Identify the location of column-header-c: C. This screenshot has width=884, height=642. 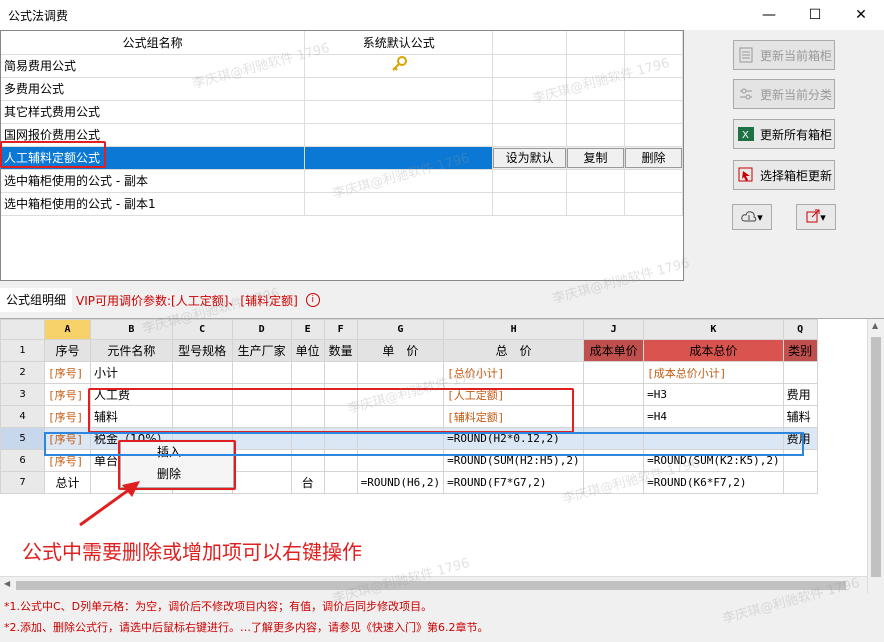
(202, 329).